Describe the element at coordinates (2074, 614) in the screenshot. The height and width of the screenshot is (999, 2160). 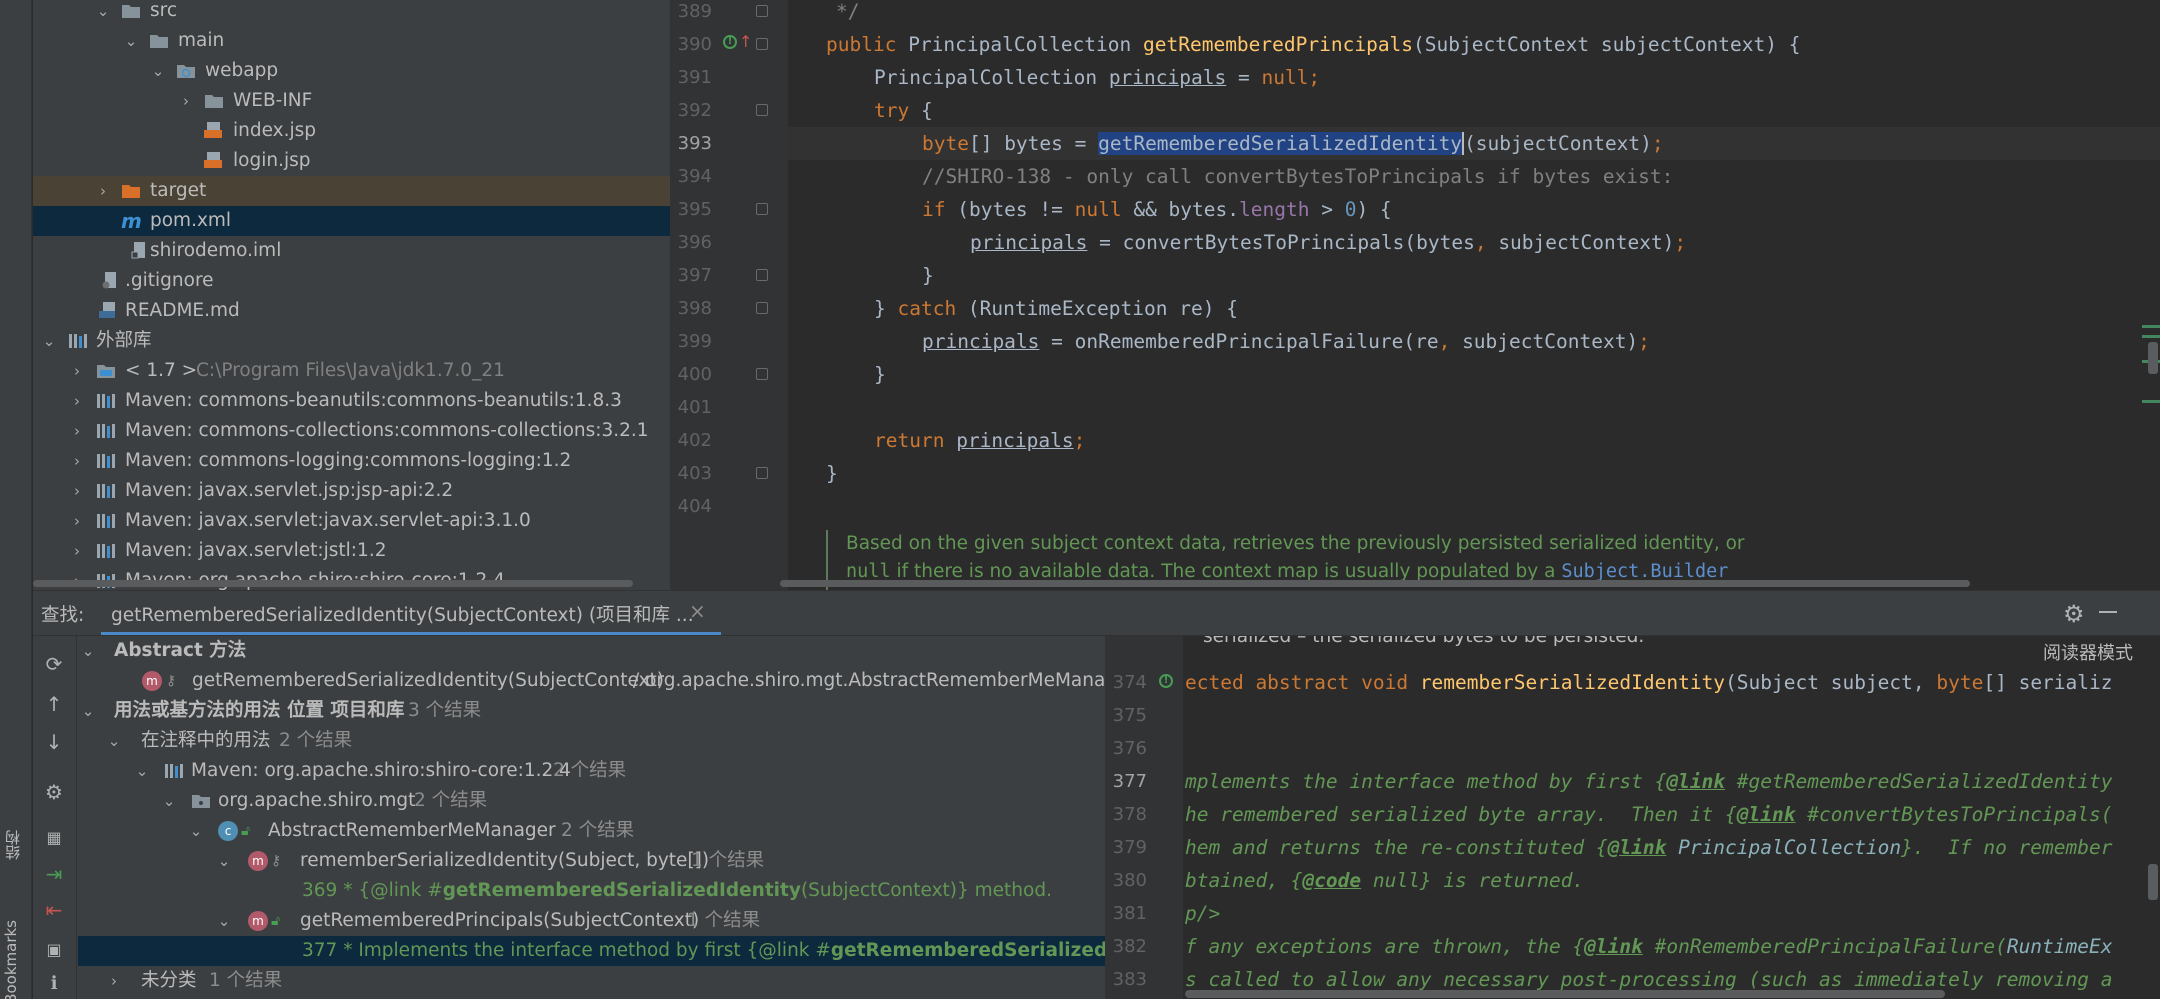
I see `gear-icon: ⚙` at that location.